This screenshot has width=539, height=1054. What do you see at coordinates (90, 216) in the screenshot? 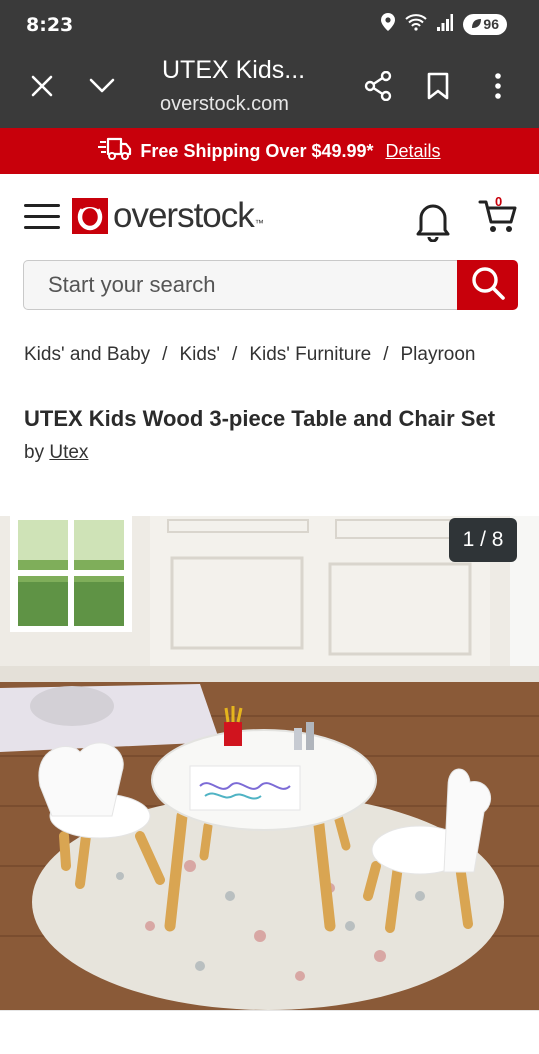
I see `logo-mark-icon` at bounding box center [90, 216].